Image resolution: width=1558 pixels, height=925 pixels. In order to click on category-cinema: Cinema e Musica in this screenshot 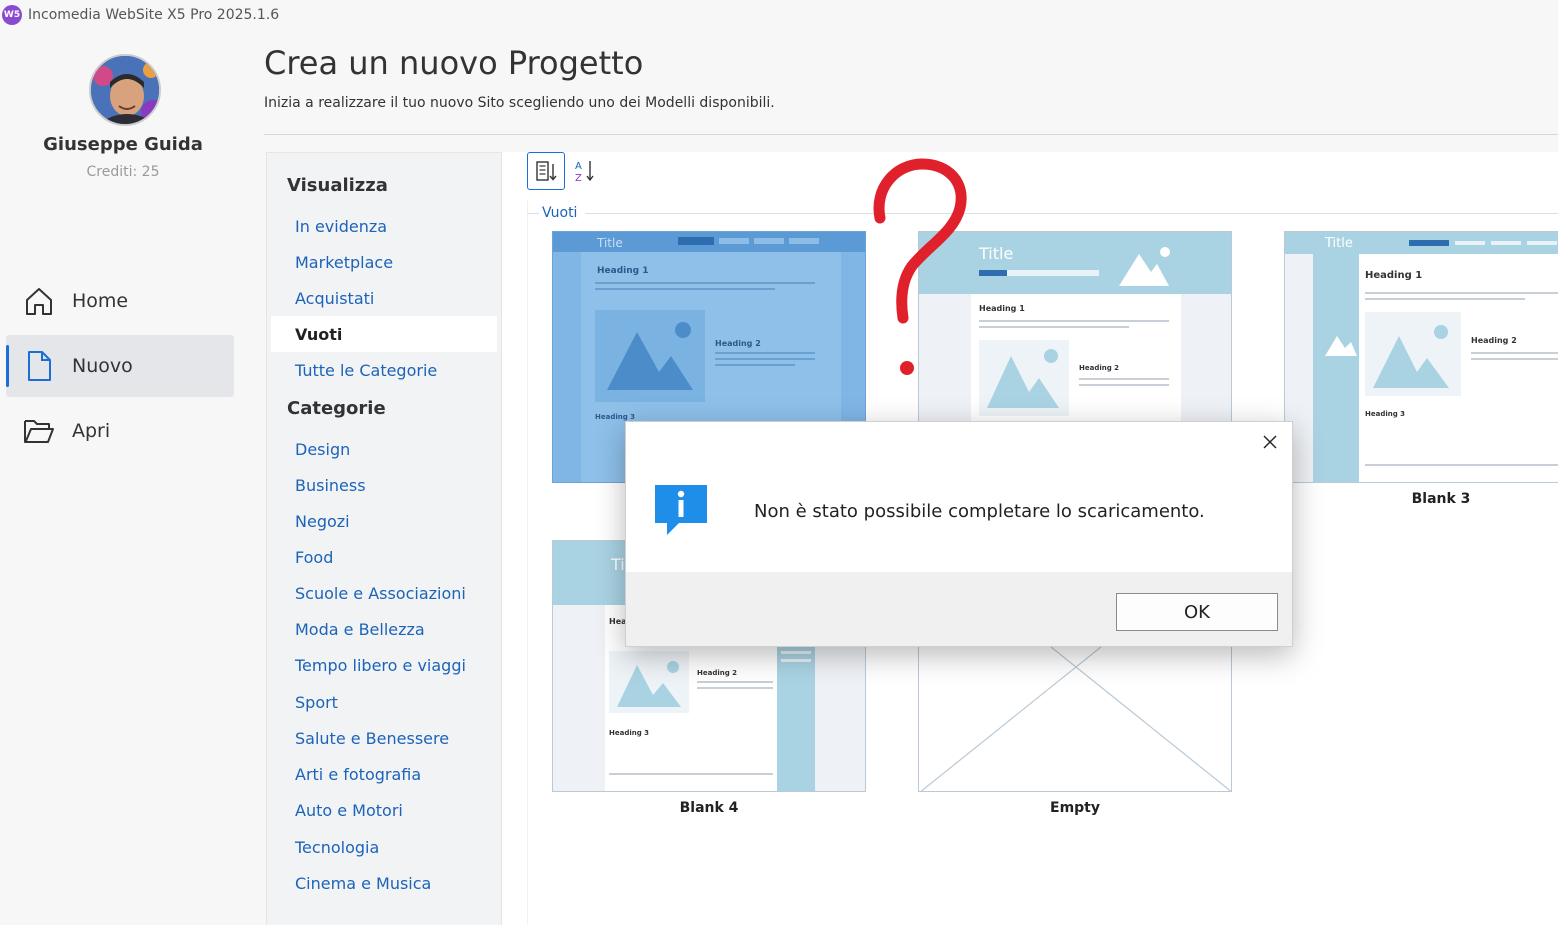, I will do `click(384, 883)`.